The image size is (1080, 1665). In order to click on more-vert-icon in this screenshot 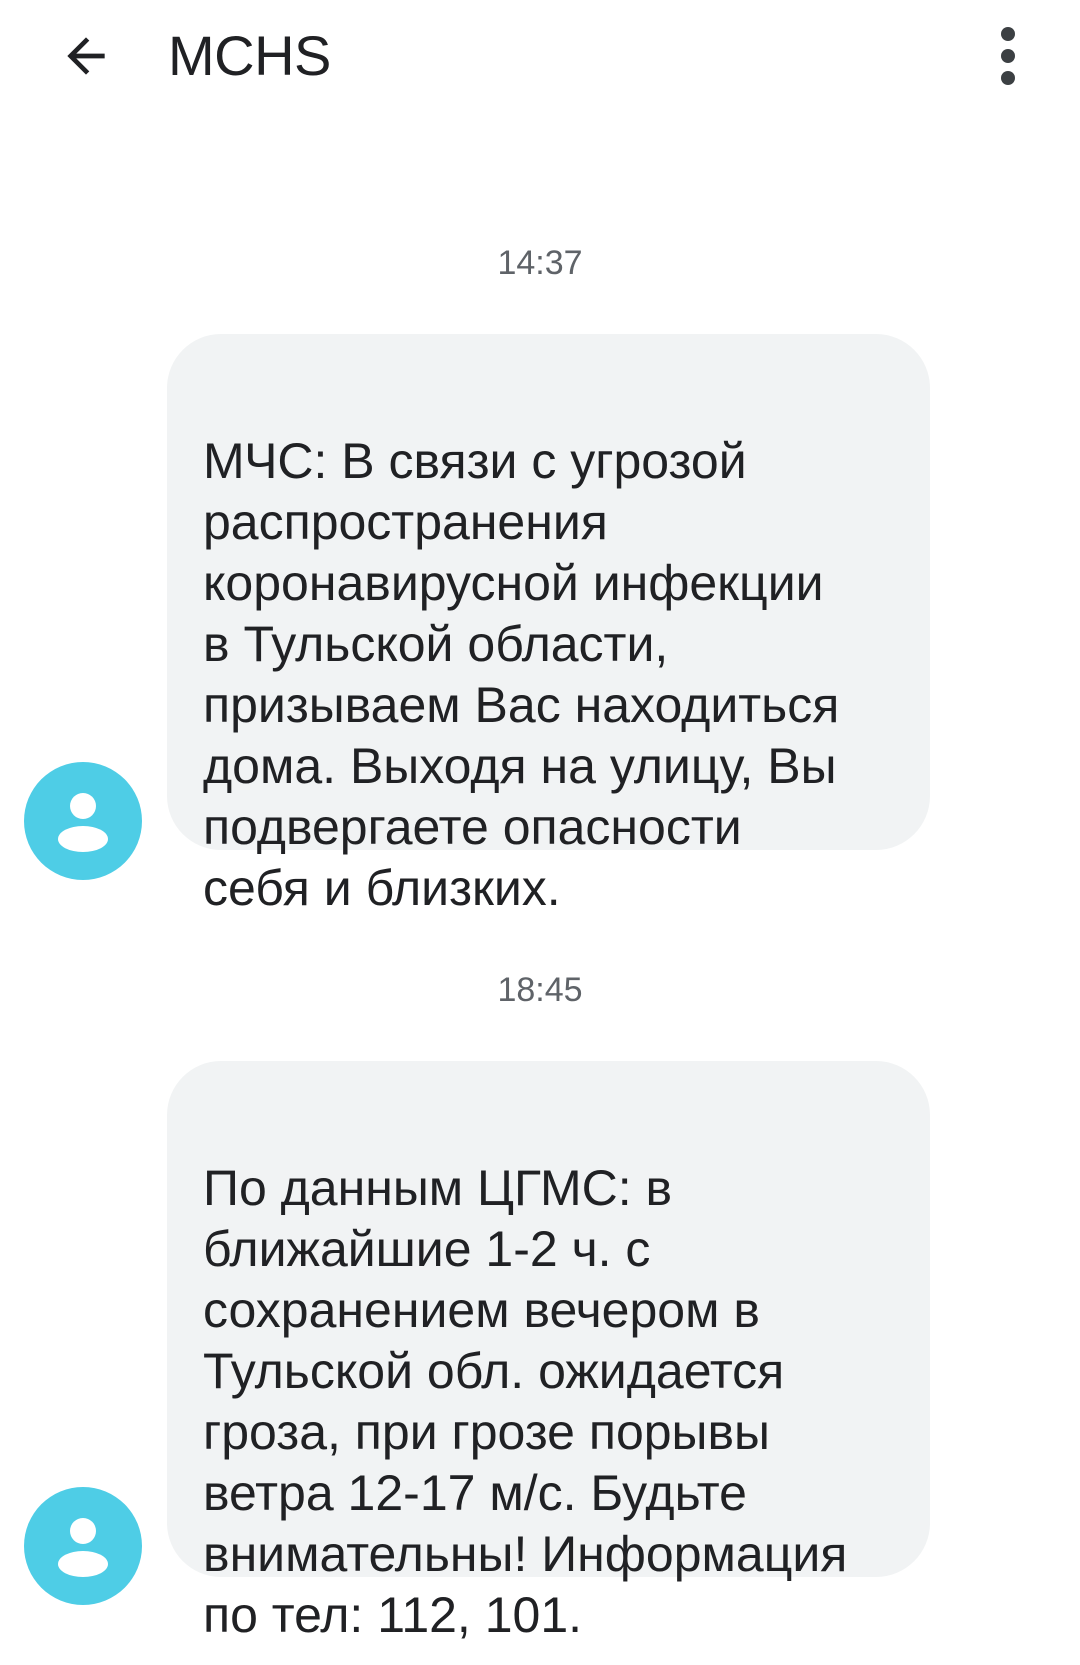, I will do `click(1008, 56)`.